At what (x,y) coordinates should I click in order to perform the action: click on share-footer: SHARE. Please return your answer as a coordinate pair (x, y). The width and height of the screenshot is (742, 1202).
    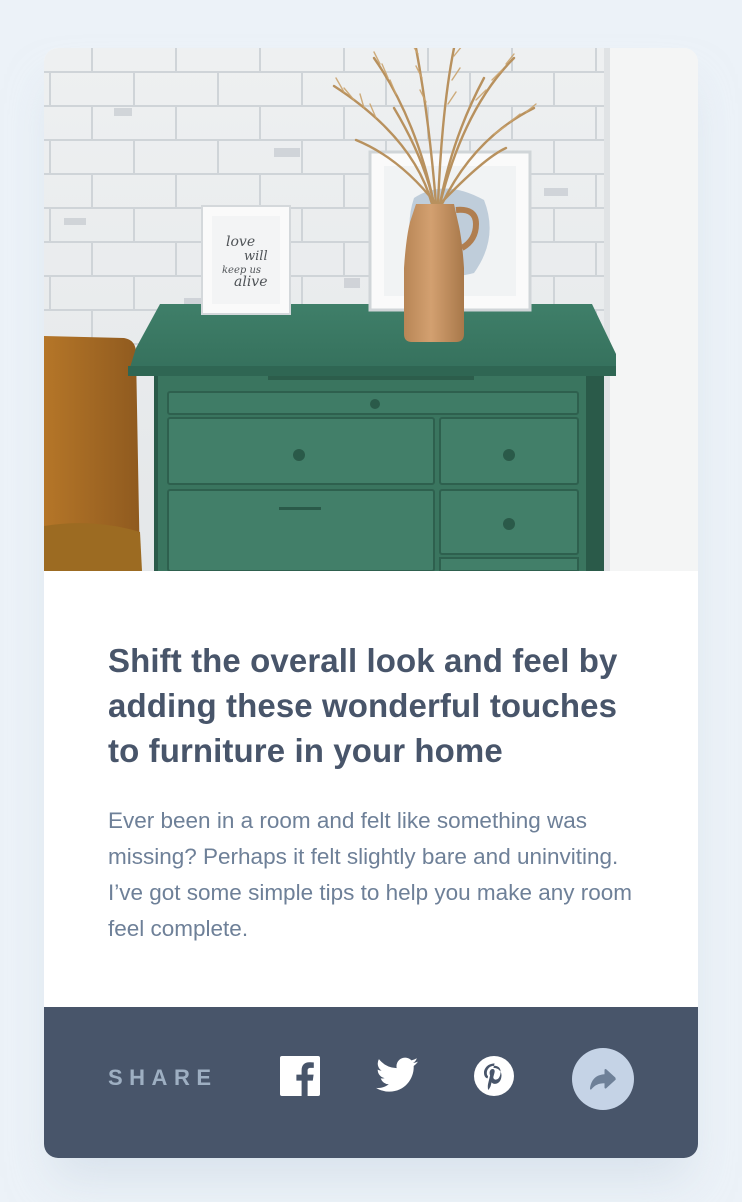
    Looking at the image, I should click on (371, 1082).